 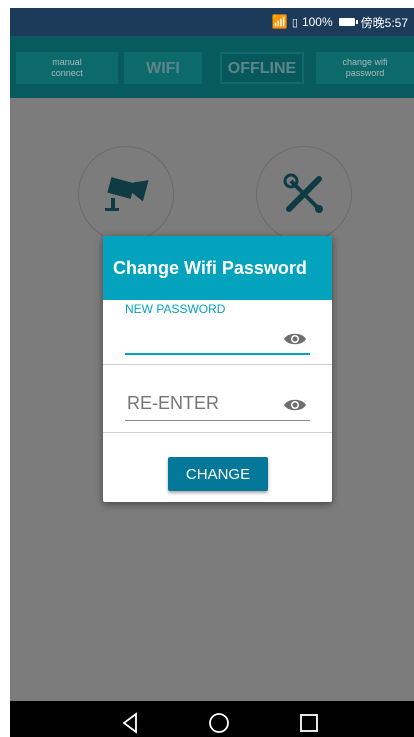 I want to click on settings-tools-button, so click(x=304, y=194).